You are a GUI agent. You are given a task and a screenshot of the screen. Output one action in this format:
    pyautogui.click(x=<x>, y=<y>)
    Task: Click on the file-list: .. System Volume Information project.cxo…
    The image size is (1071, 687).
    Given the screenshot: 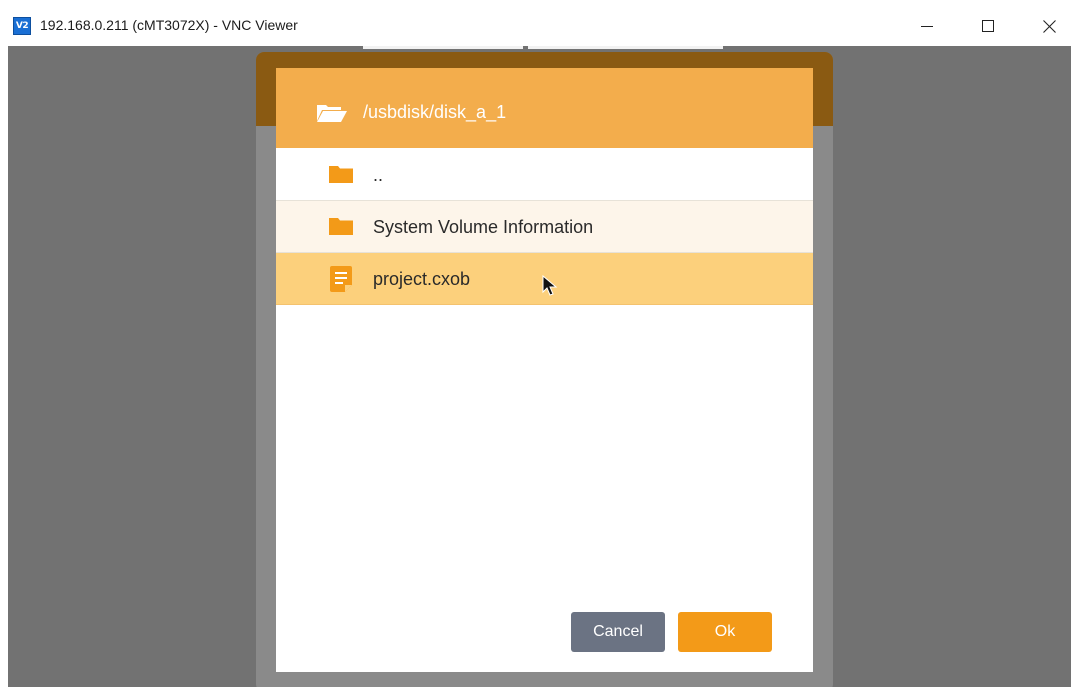 What is the action you would take?
    pyautogui.click(x=544, y=227)
    